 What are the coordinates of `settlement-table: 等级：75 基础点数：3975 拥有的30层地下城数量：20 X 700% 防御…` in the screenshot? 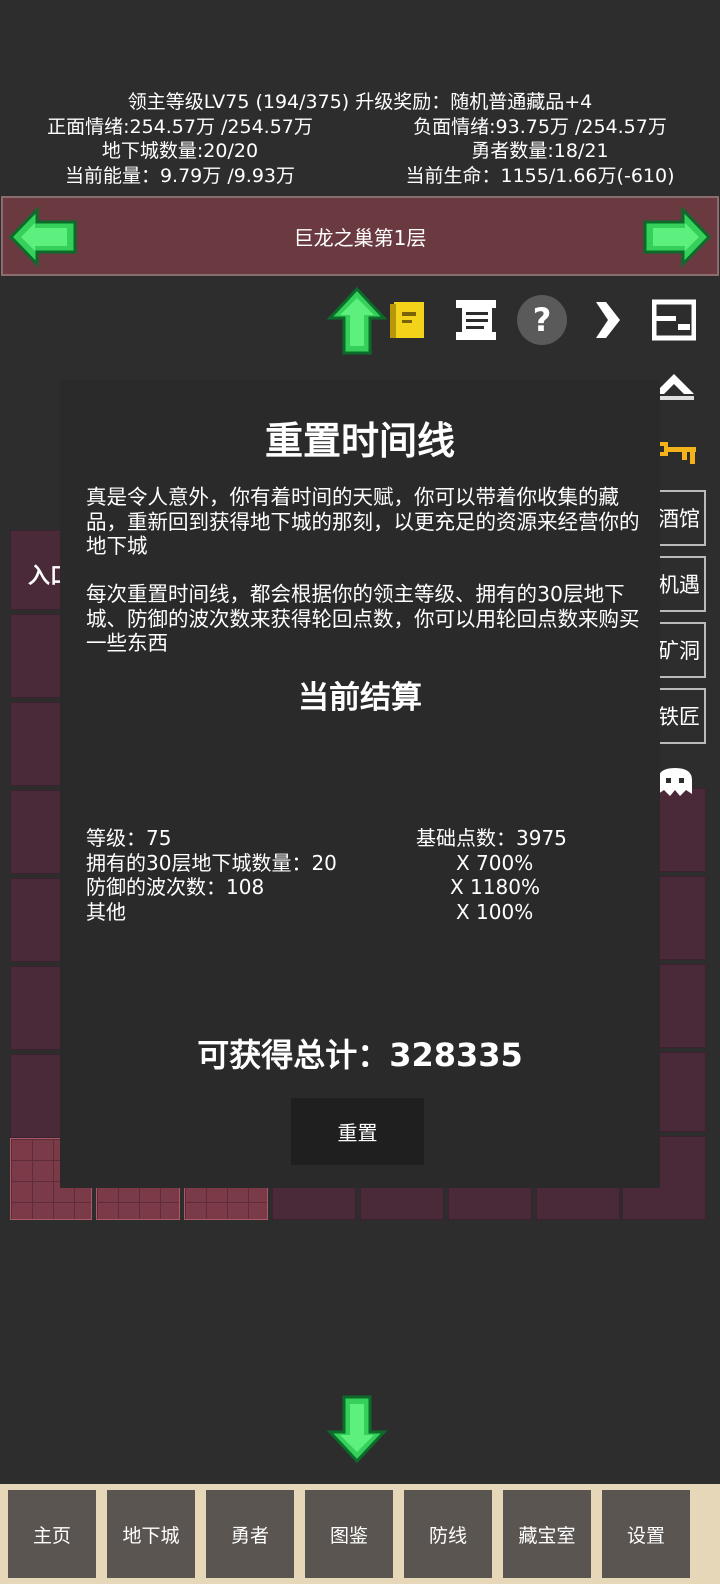 It's located at (366, 875).